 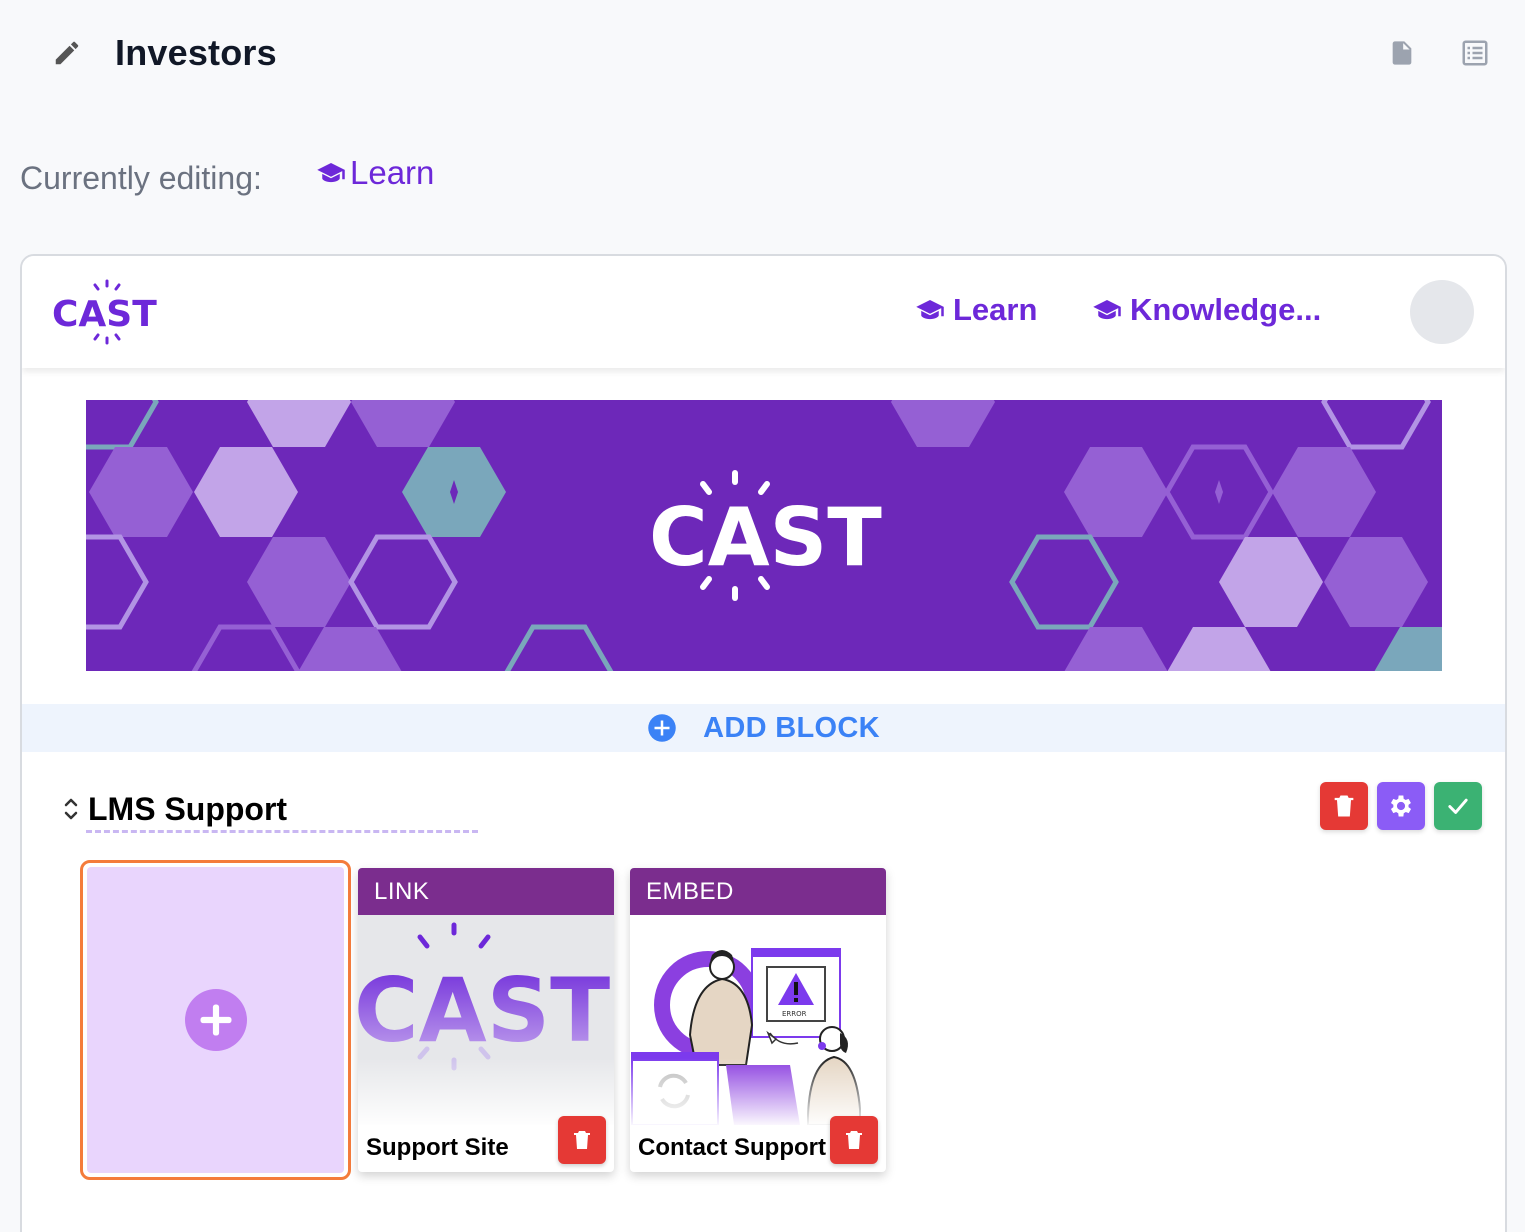 What do you see at coordinates (732, 1147) in the screenshot?
I see `card-title: Contact Support` at bounding box center [732, 1147].